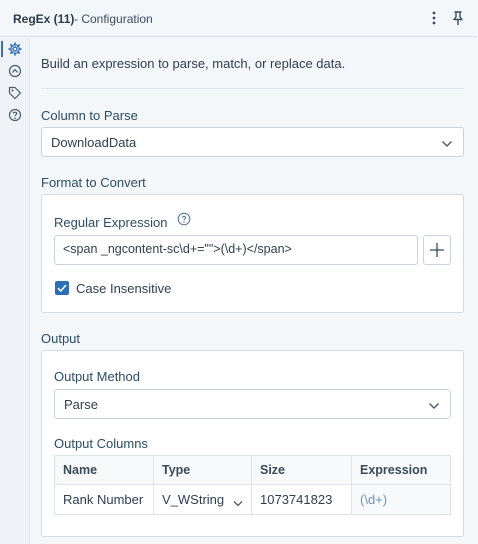  Describe the element at coordinates (124, 288) in the screenshot. I see `case-insensitive-label: Case Insensitive` at that location.